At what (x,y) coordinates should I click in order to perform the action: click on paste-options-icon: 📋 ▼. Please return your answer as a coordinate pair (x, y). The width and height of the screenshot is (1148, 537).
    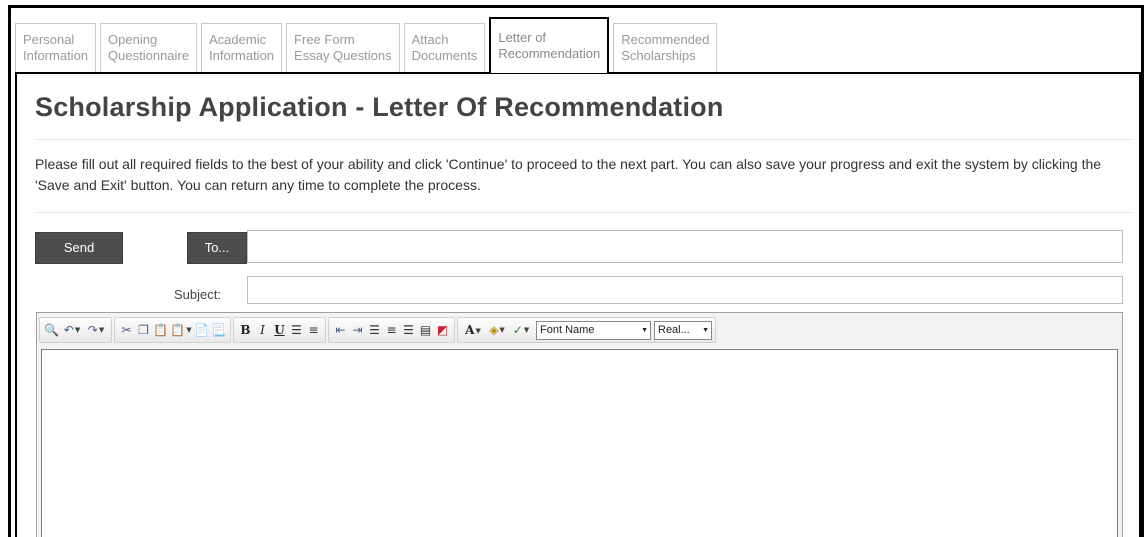
    Looking at the image, I should click on (181, 330).